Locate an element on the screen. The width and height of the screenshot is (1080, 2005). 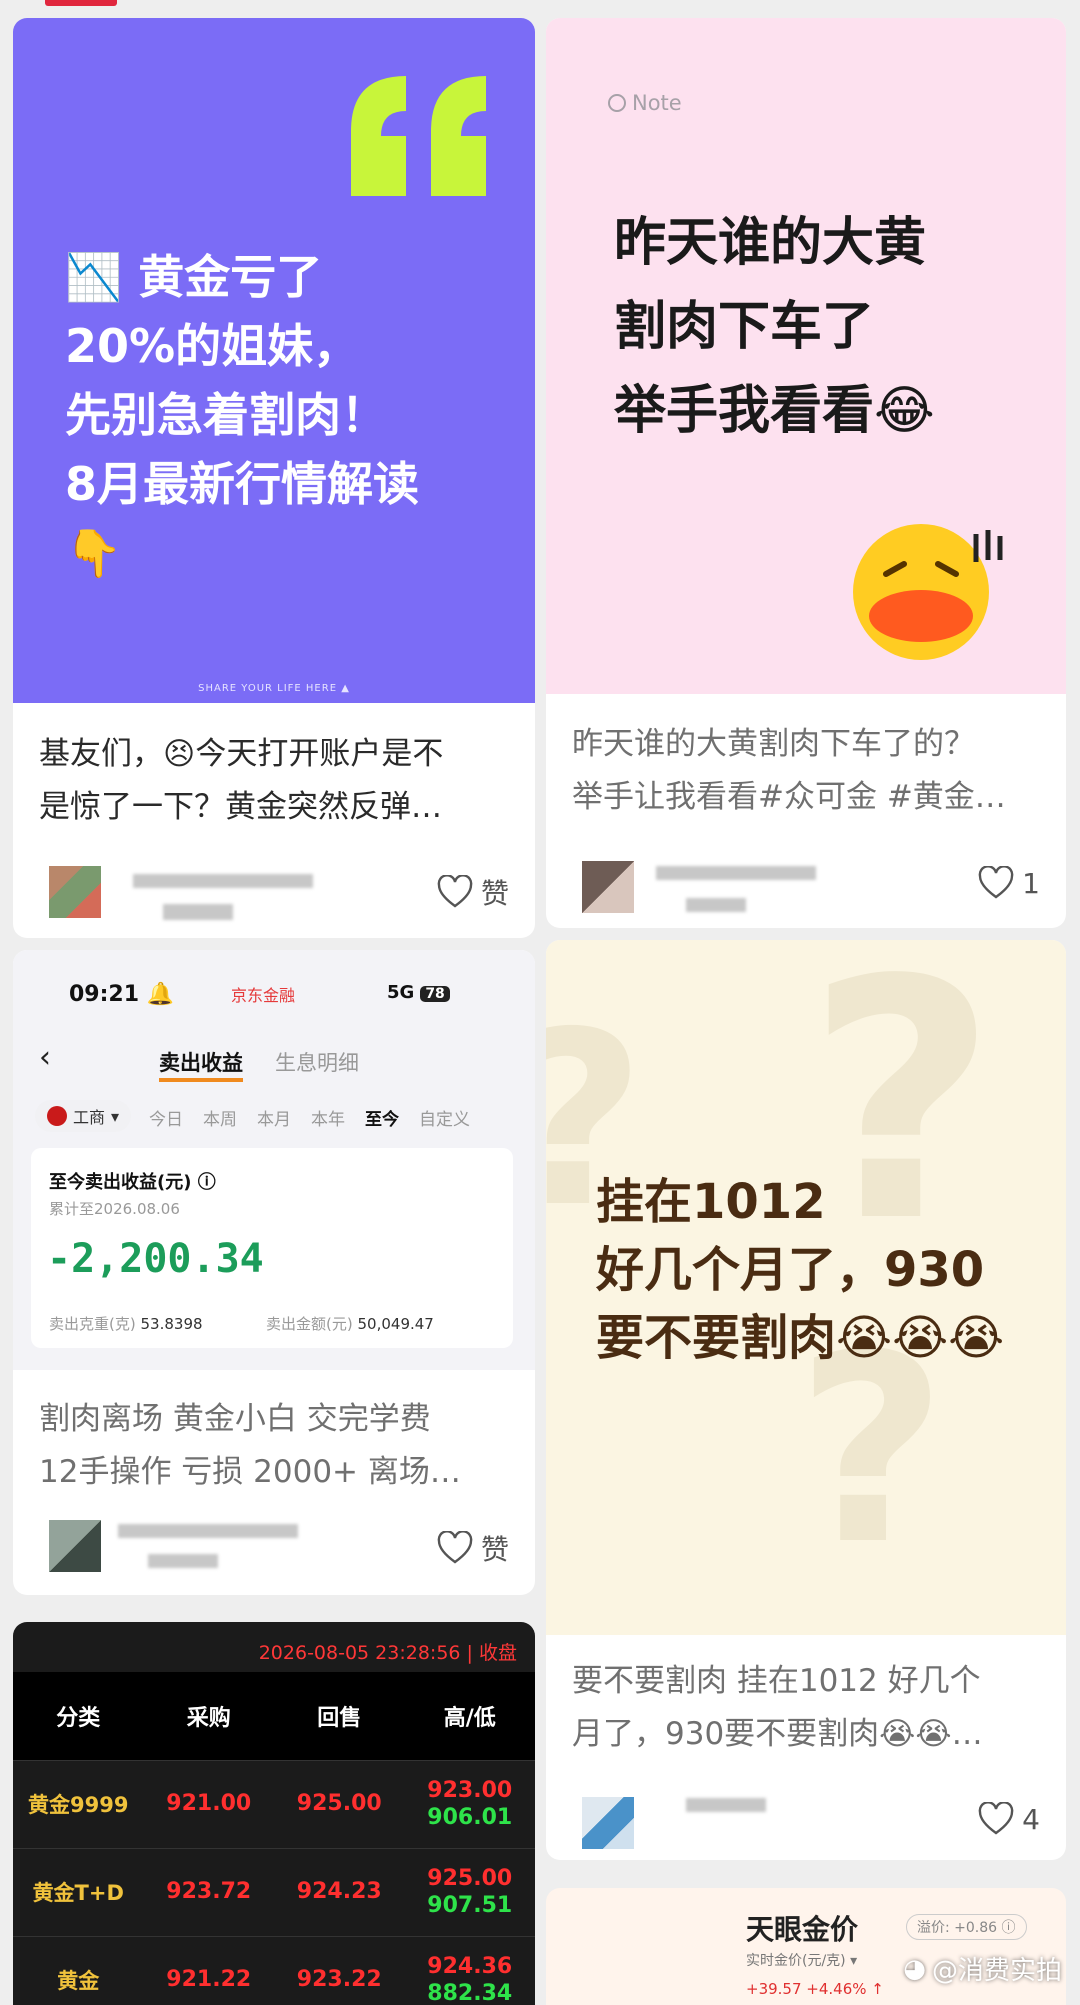
row-high-low: 924.36 882.34 is located at coordinates (470, 1979).